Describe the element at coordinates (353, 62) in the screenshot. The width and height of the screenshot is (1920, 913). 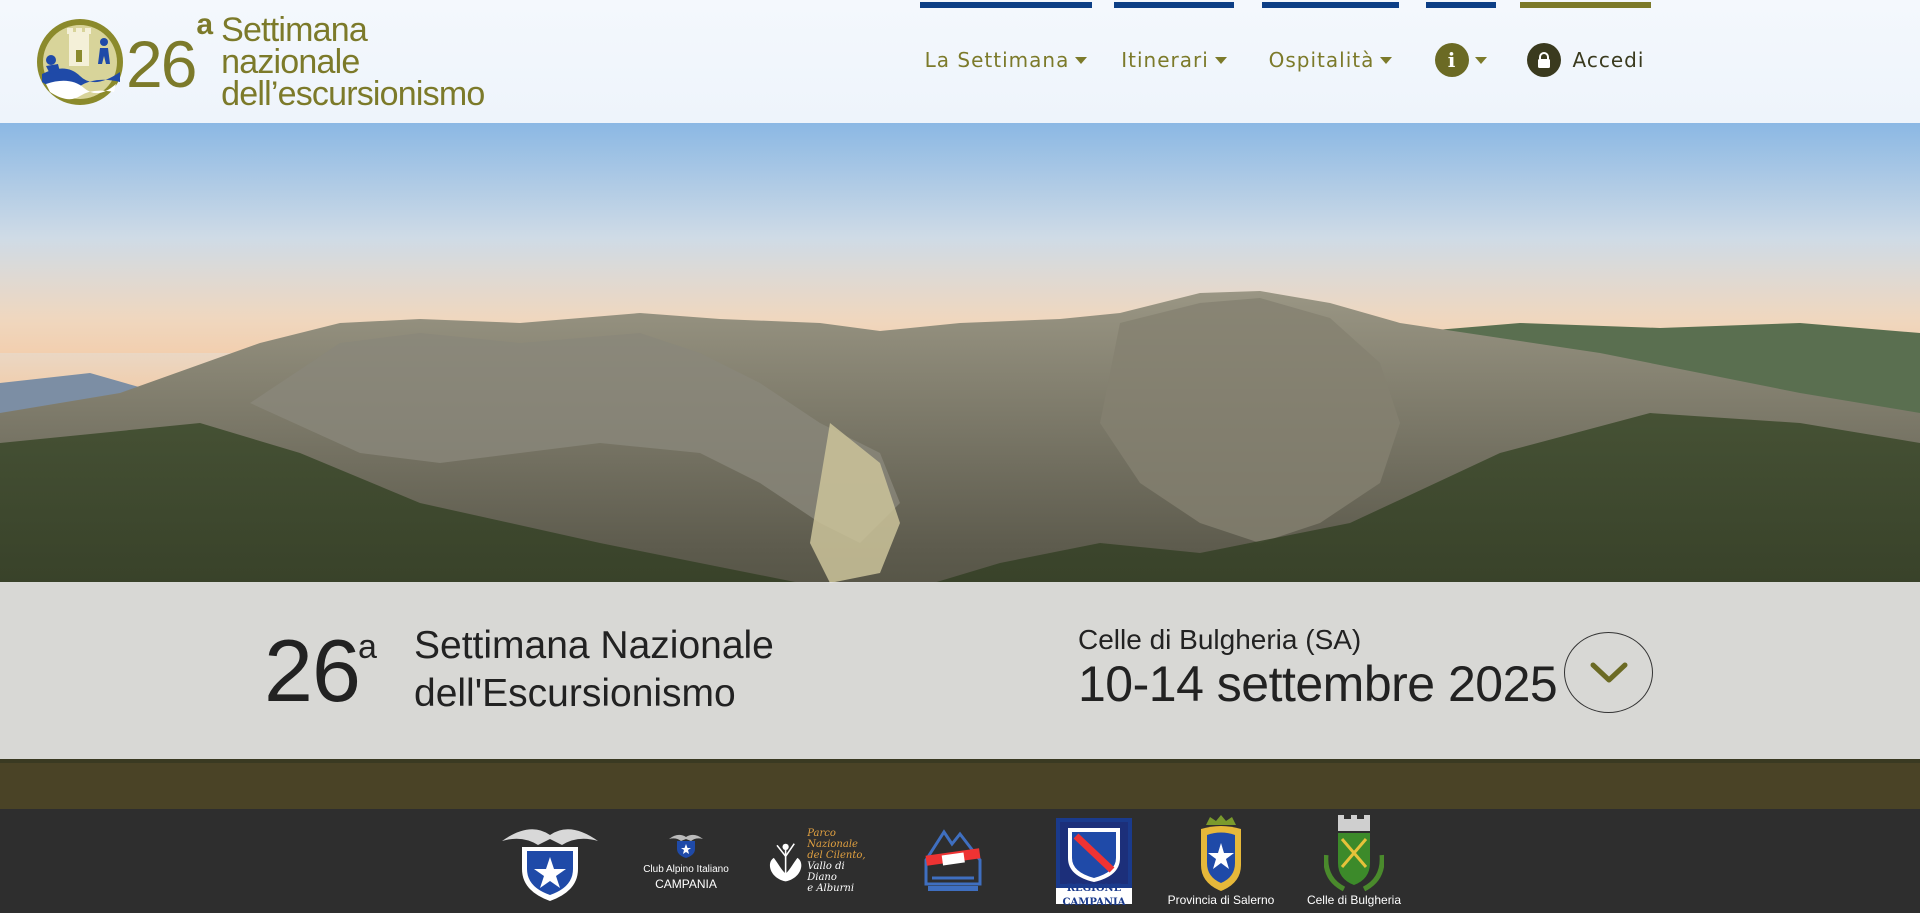
I see `logo-wordmark: Settimana nazionale dell’escursionismo` at that location.